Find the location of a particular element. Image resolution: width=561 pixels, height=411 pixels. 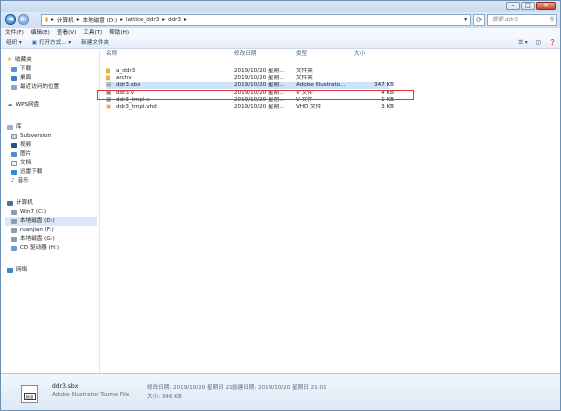

folder-icon: ▮ is located at coordinates (47, 20).